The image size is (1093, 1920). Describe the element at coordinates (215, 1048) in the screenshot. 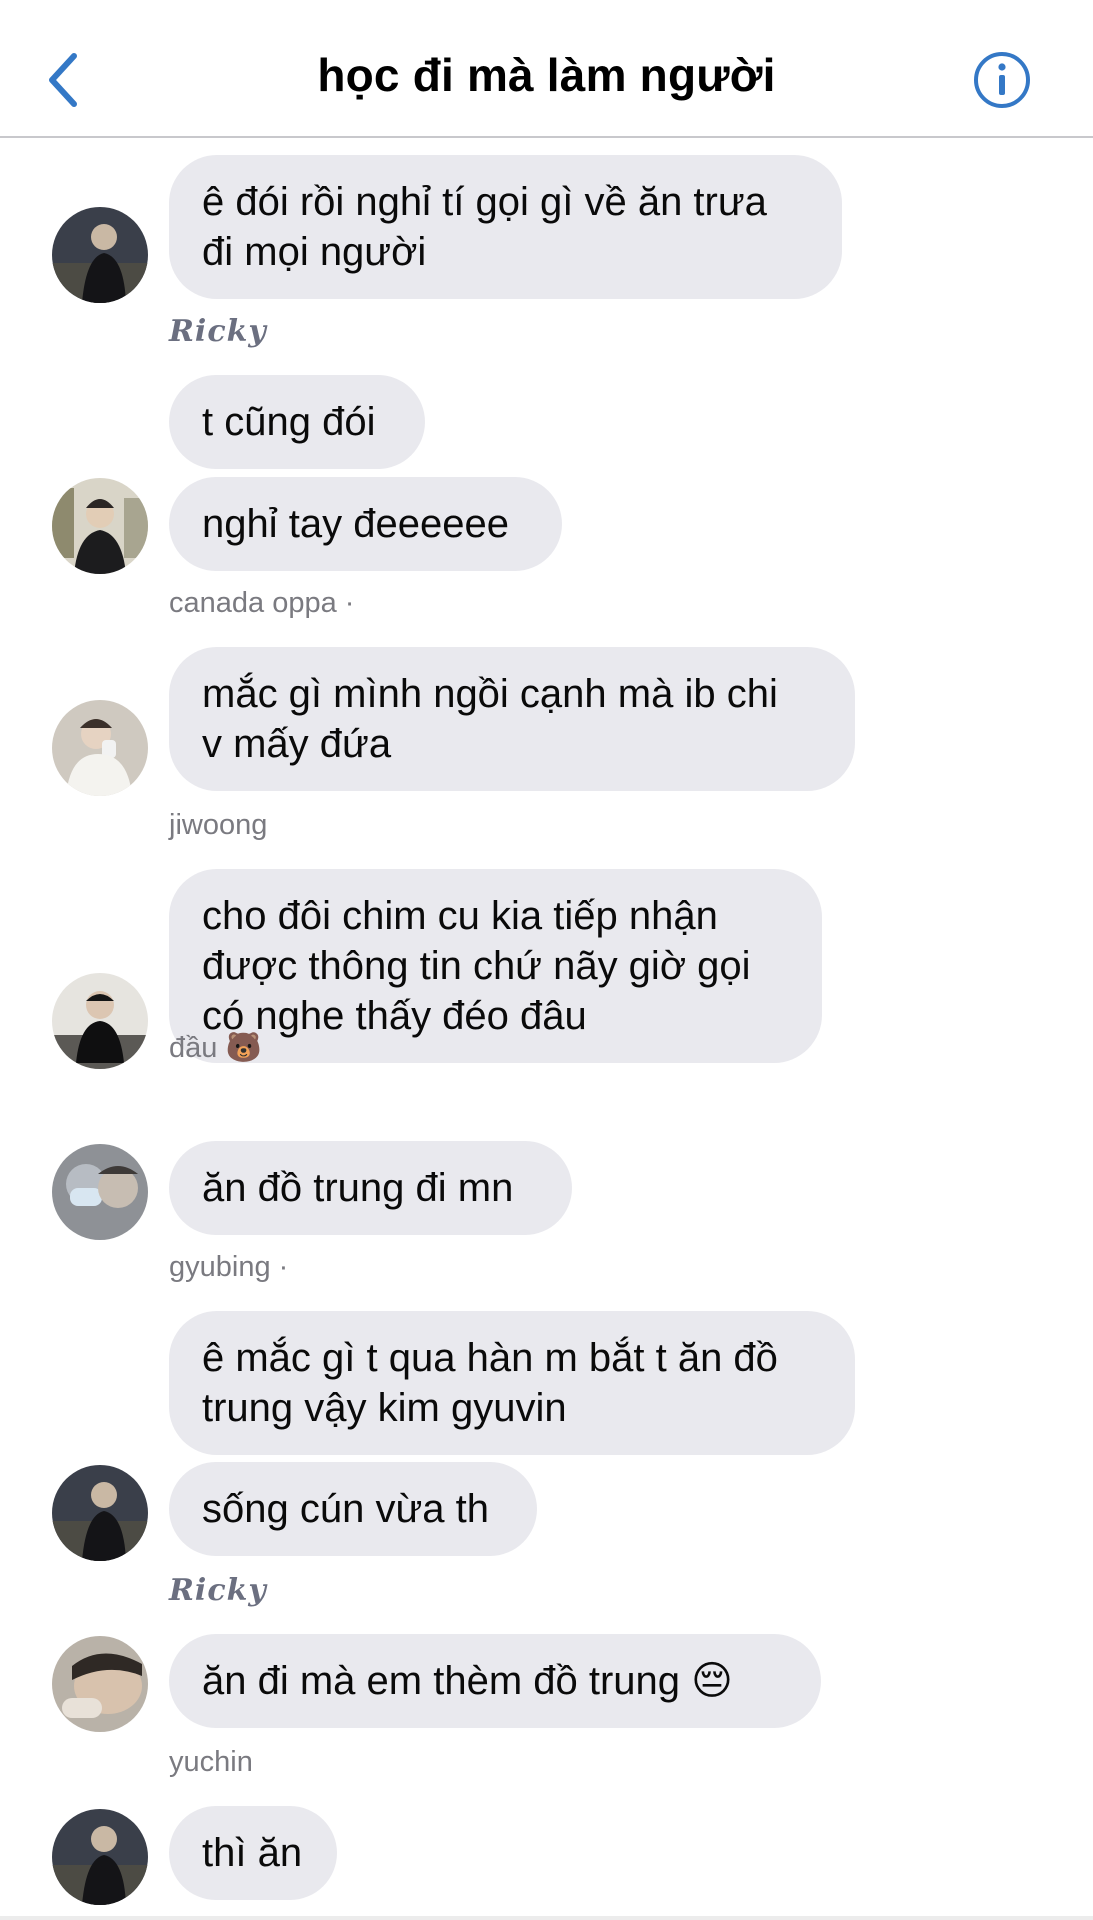

I see `sender-name: đầu 🐻` at that location.